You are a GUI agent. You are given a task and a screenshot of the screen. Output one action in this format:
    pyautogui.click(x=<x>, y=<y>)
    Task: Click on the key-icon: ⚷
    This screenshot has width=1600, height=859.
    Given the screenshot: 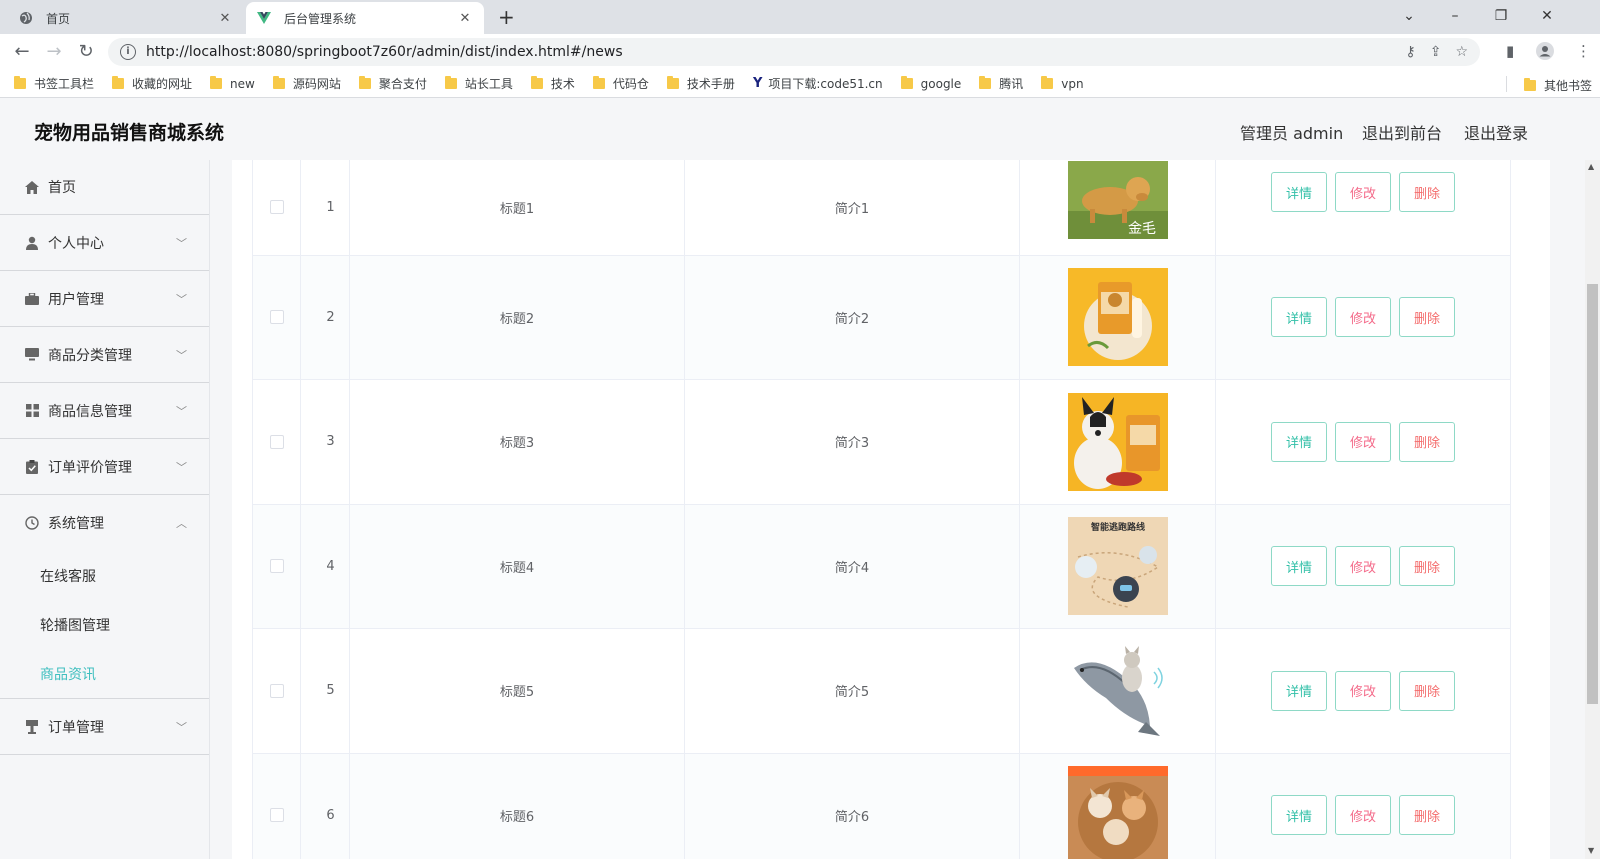 What is the action you would take?
    pyautogui.click(x=1410, y=52)
    